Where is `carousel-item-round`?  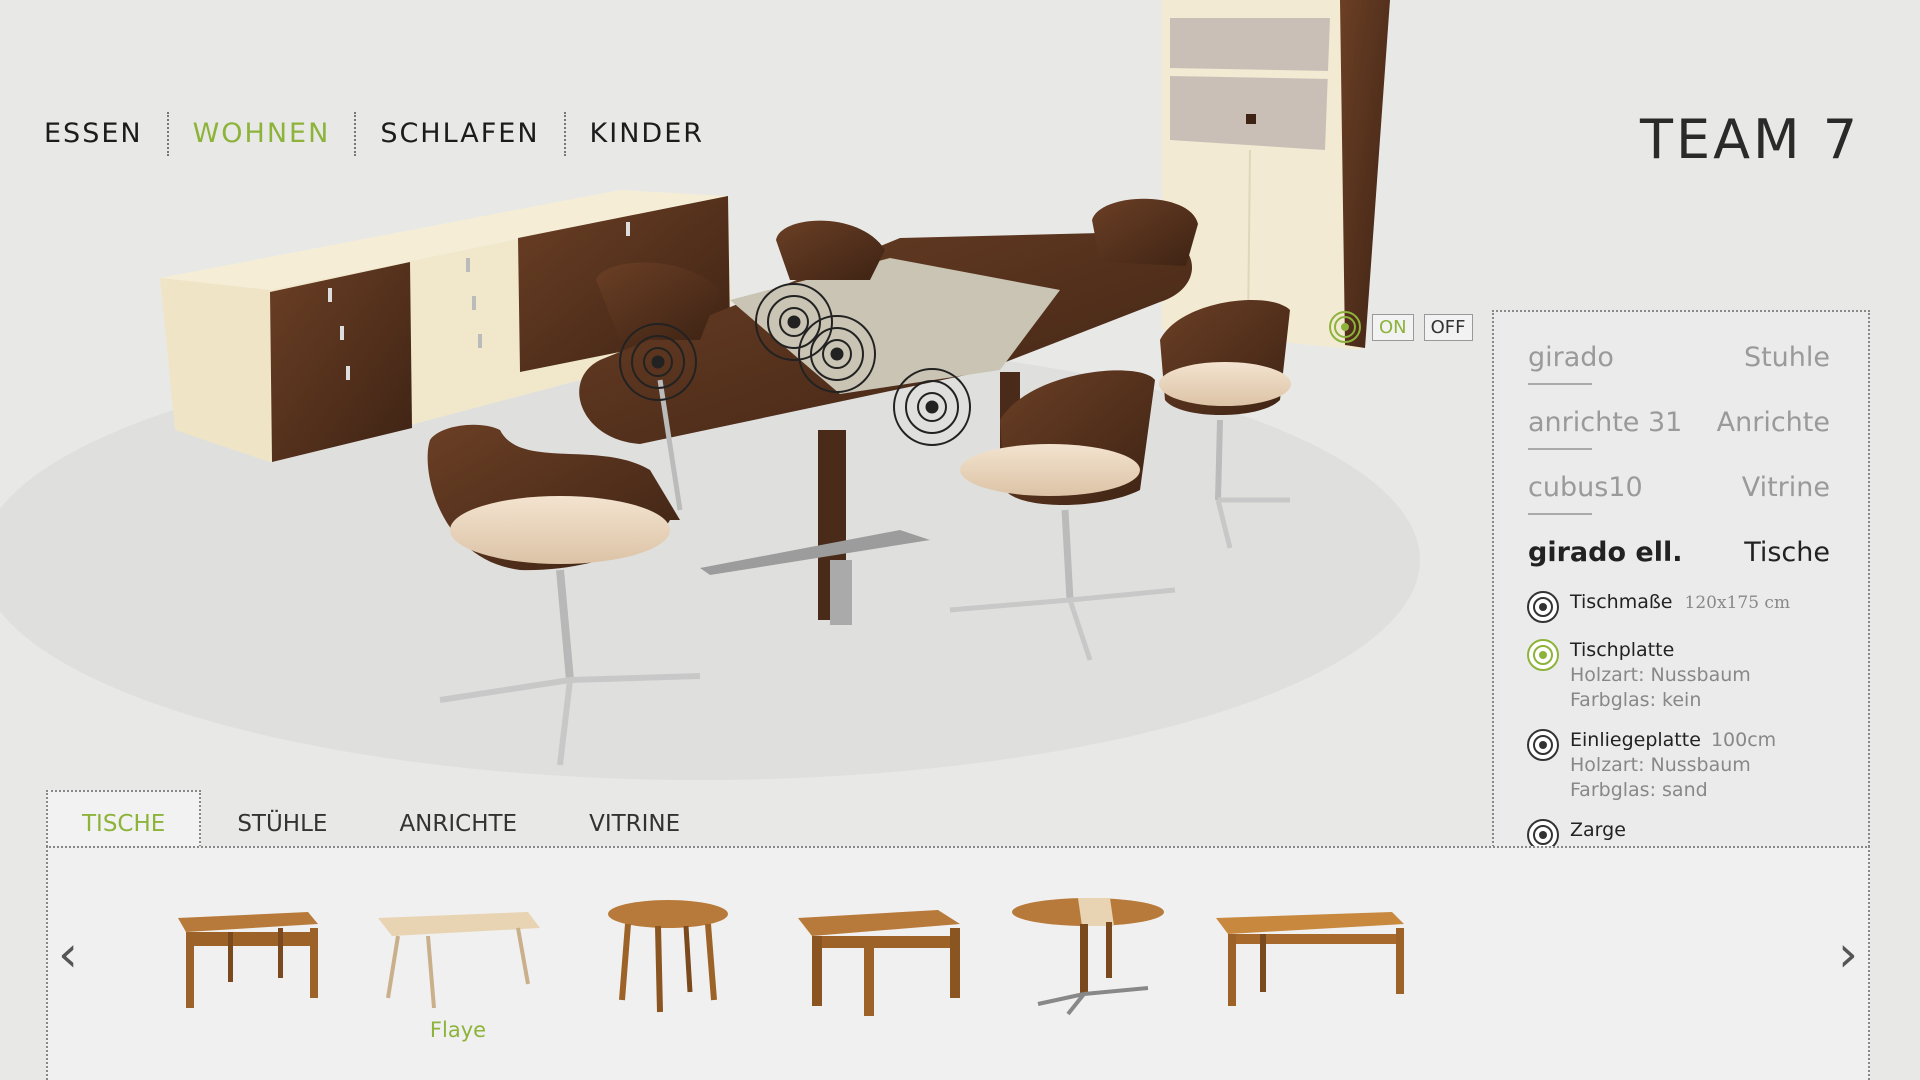
carousel-item-round is located at coordinates (668, 953).